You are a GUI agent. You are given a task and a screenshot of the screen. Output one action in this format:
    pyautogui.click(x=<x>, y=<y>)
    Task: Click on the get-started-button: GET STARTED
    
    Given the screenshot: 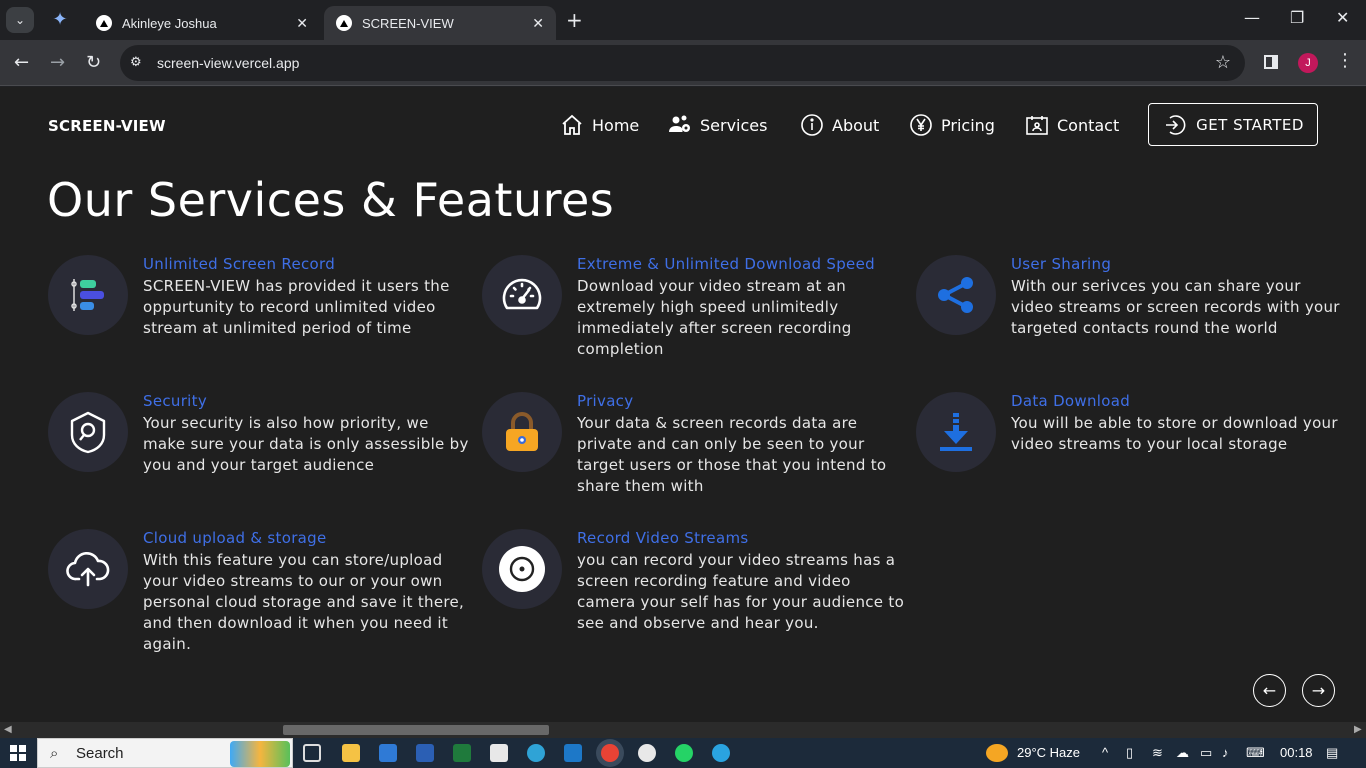 What is the action you would take?
    pyautogui.click(x=1233, y=124)
    